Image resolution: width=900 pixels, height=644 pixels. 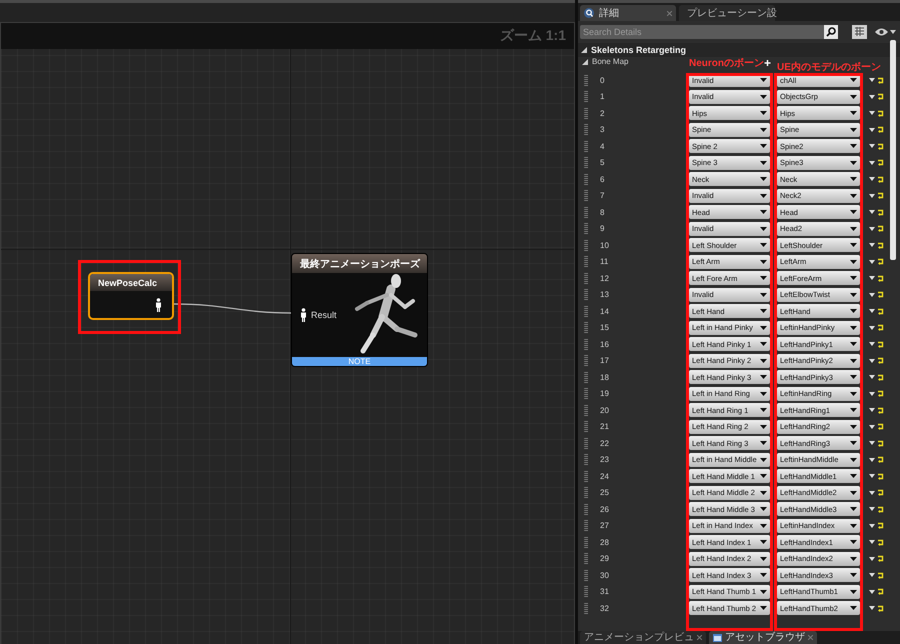 I want to click on graph-node: NewPoseCalc, so click(x=131, y=296).